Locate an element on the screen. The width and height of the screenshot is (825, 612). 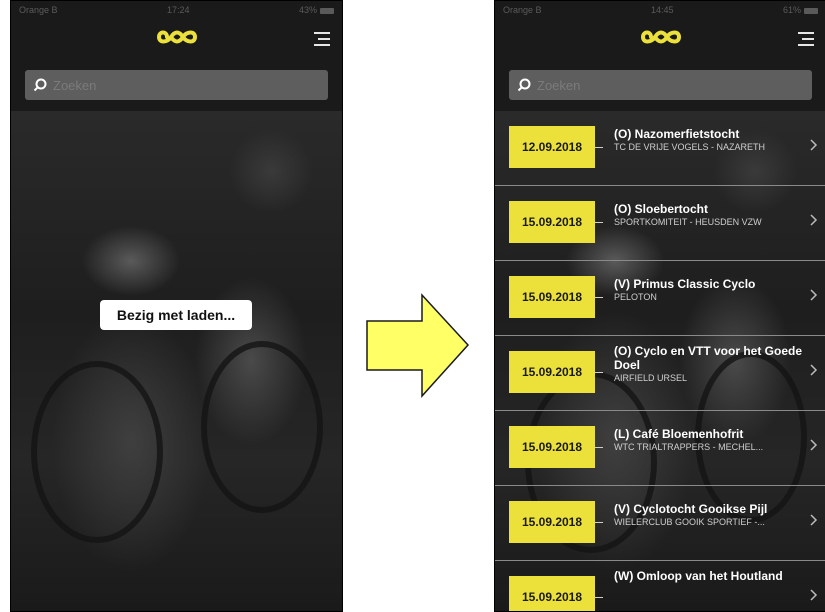
event-organizer: TC DE VRIJE VOGELS - NAZARETH is located at coordinates (690, 147).